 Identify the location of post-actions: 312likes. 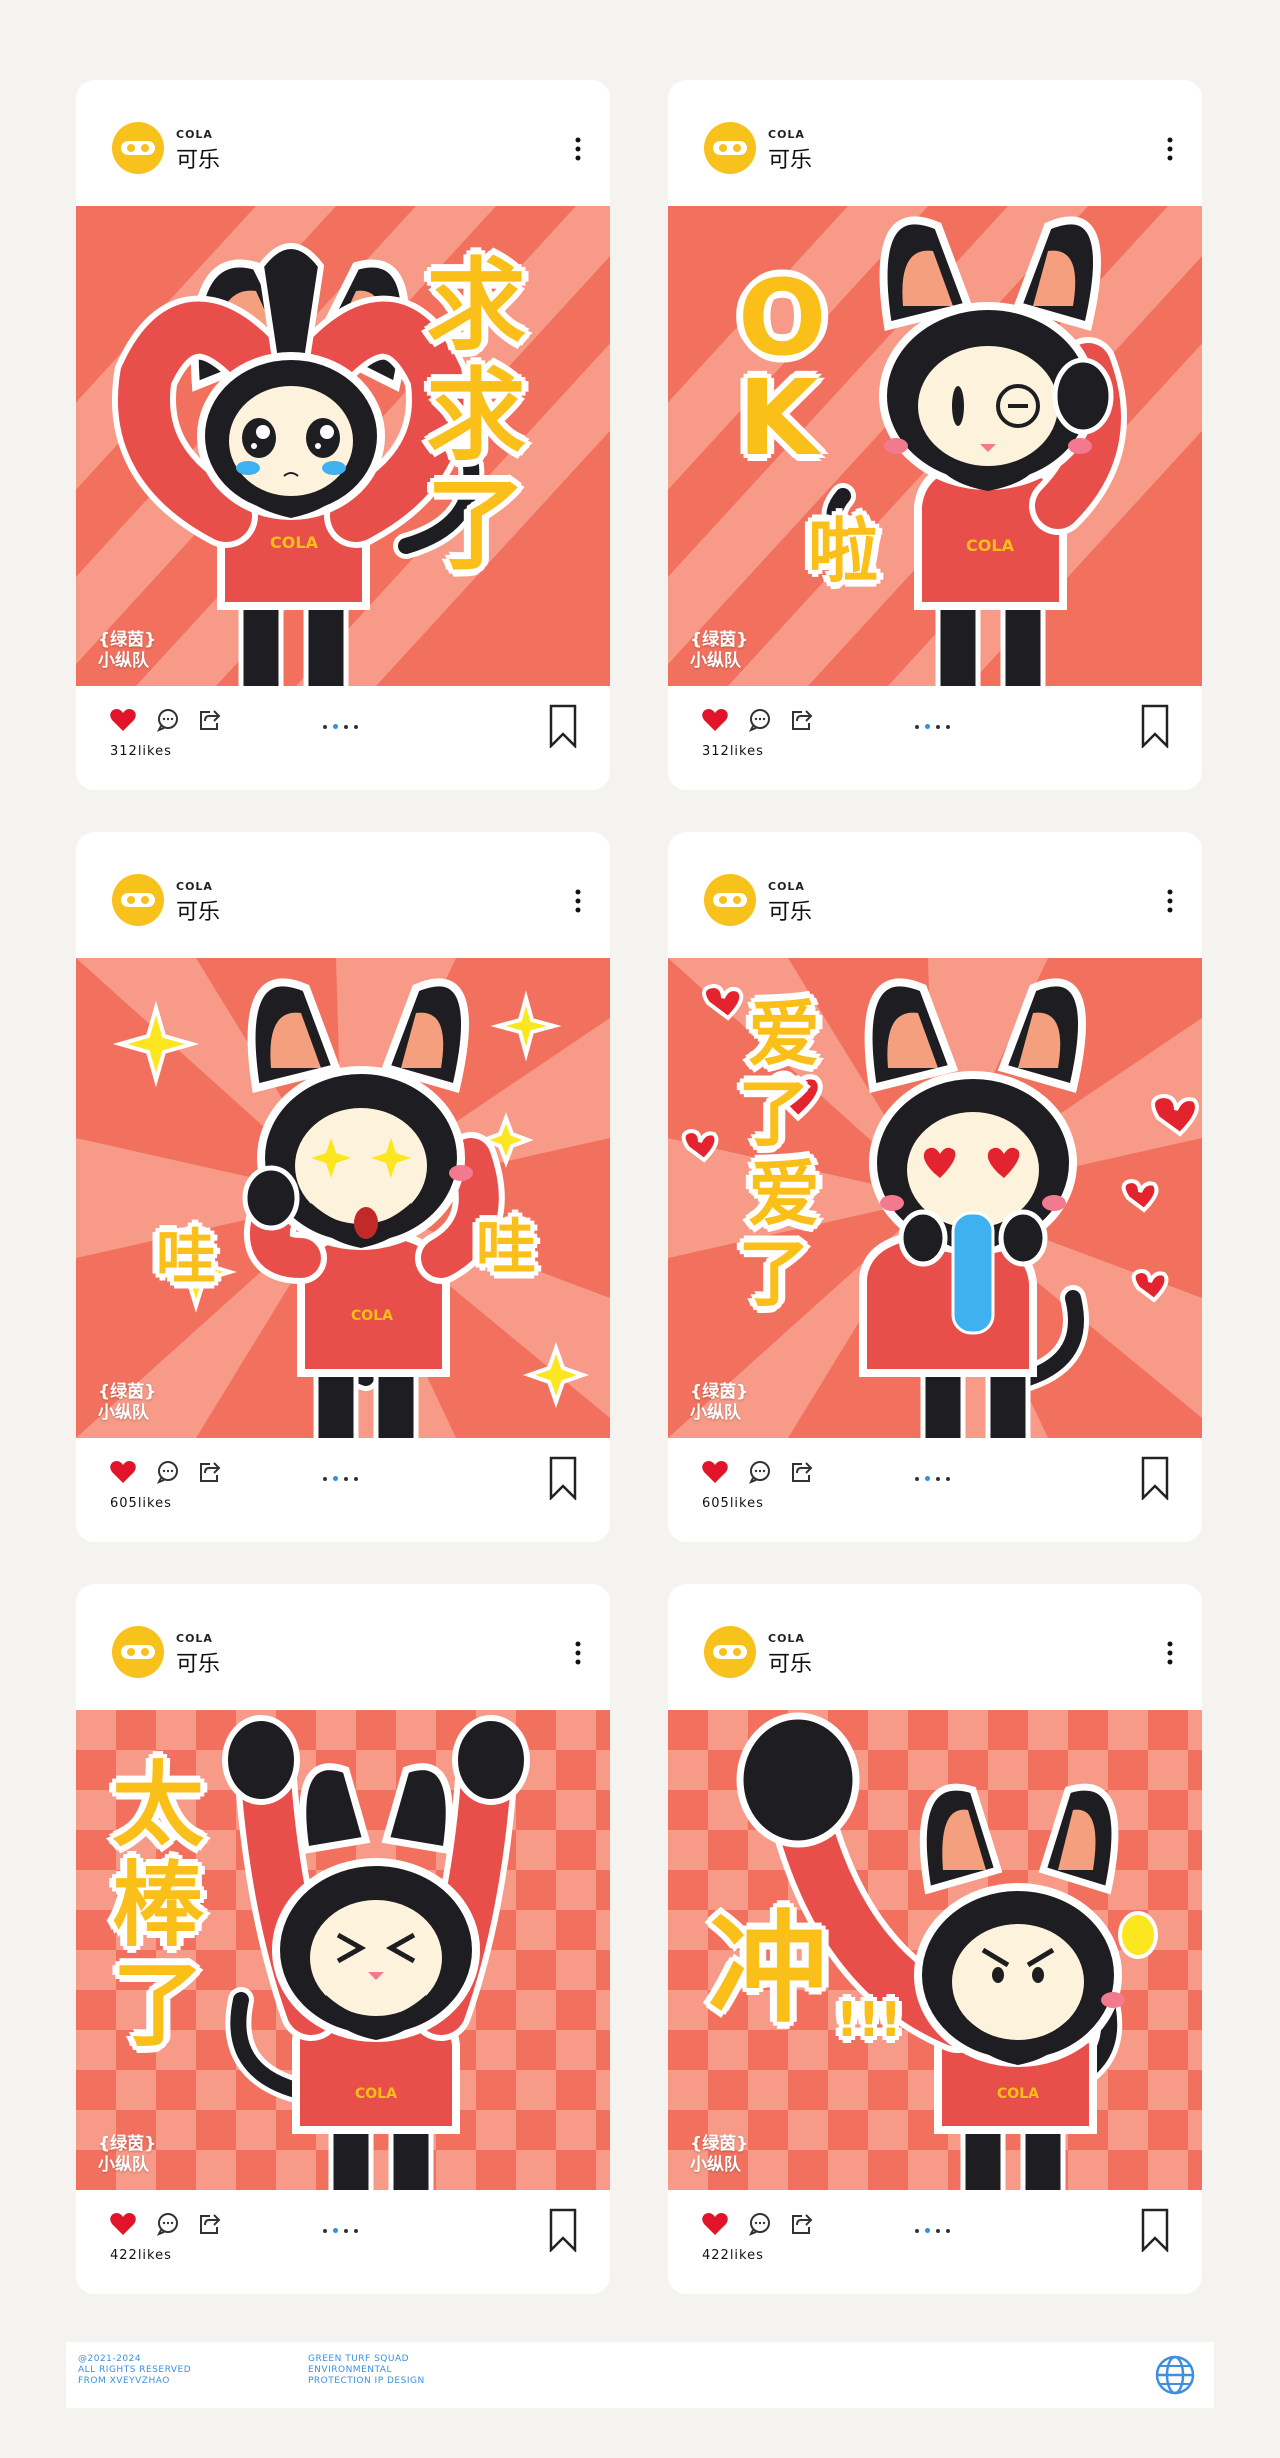
(935, 738).